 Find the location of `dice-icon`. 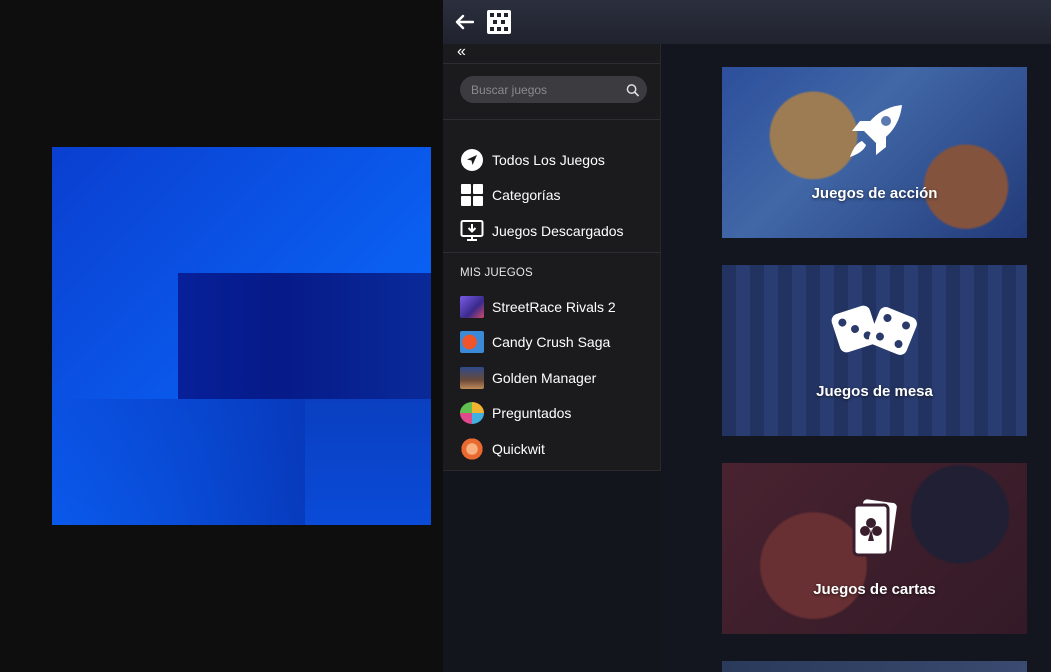

dice-icon is located at coordinates (874, 330).